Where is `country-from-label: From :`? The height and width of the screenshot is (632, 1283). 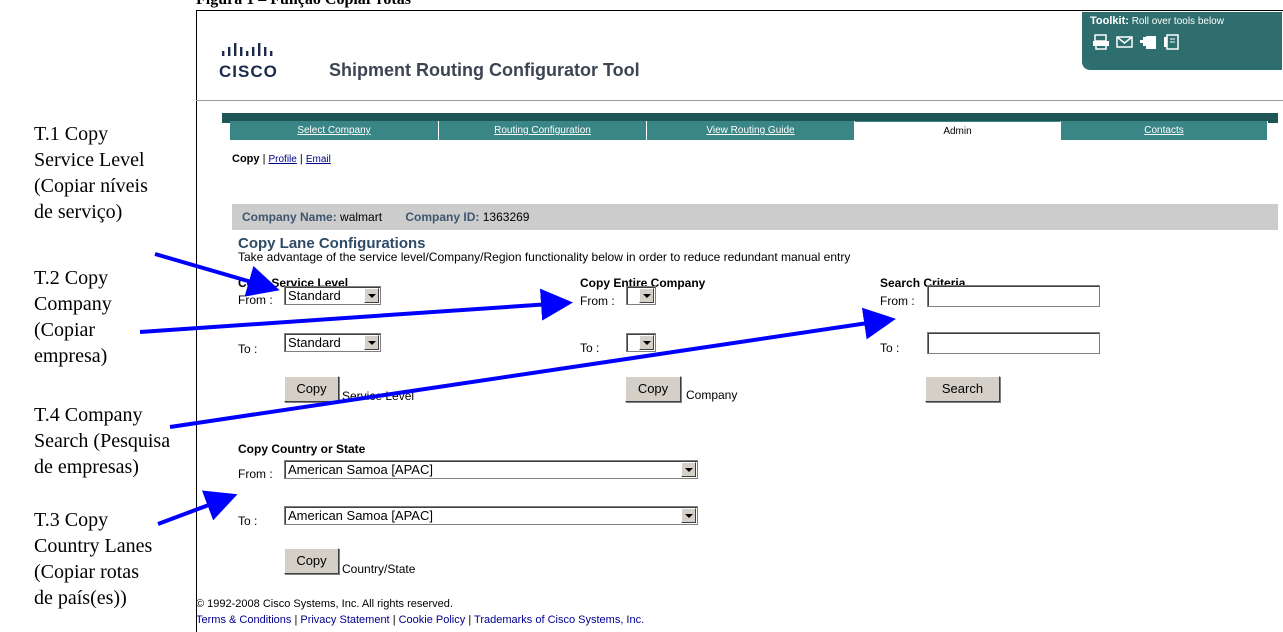
country-from-label: From : is located at coordinates (255, 474).